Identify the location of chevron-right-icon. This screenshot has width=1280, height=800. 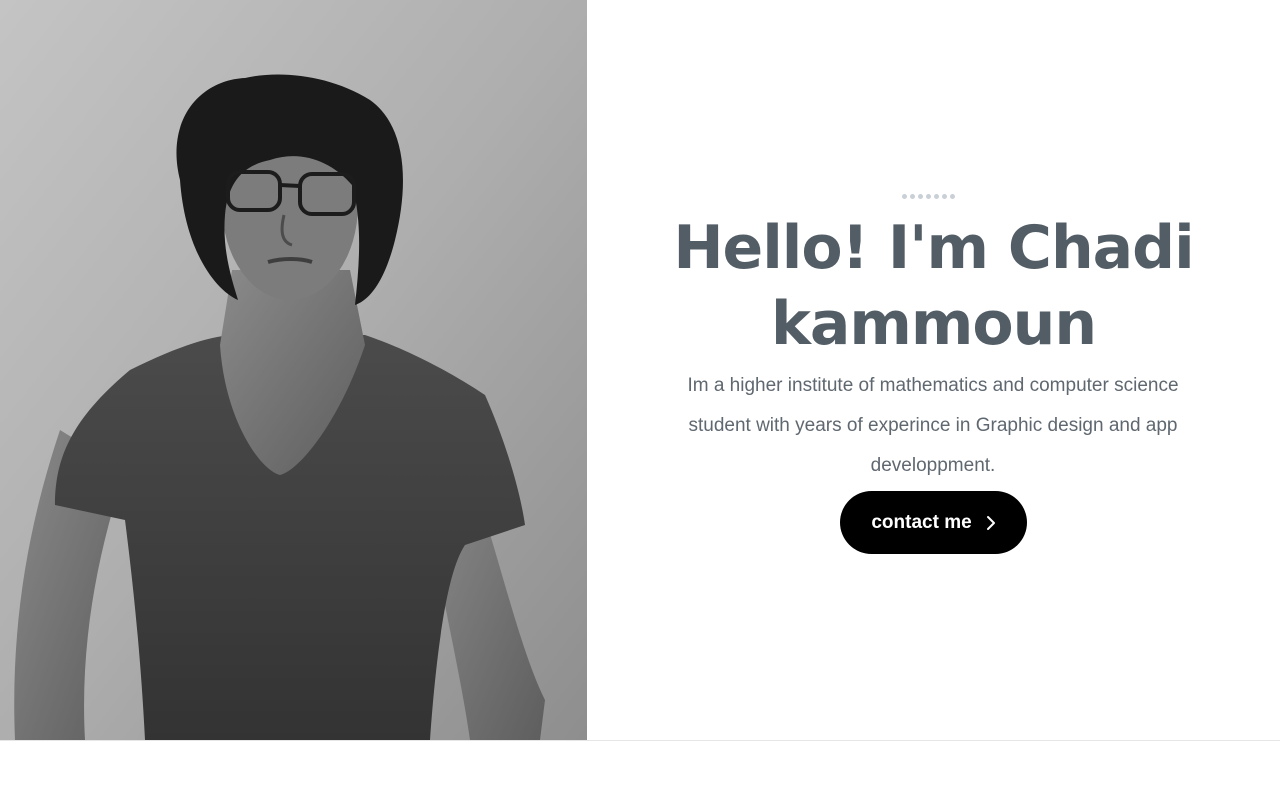
(991, 523).